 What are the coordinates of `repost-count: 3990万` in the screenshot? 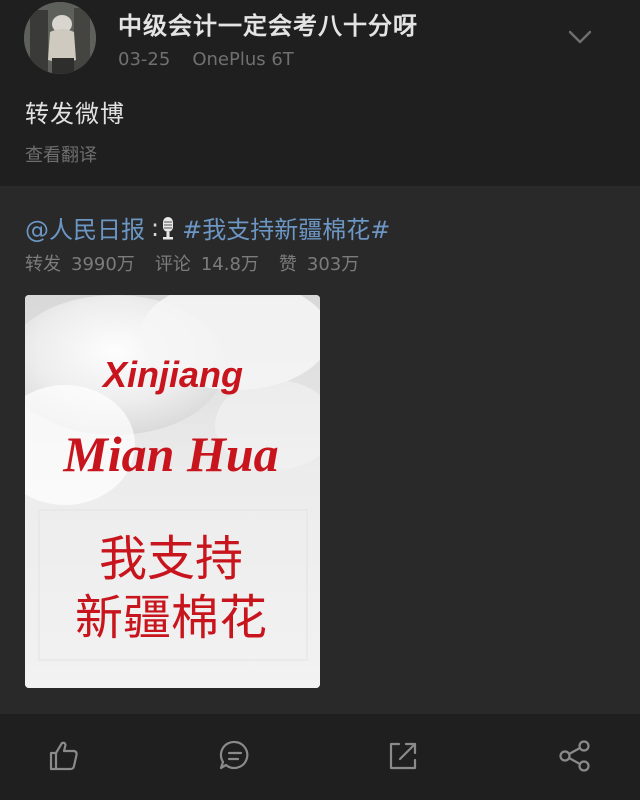 It's located at (103, 264).